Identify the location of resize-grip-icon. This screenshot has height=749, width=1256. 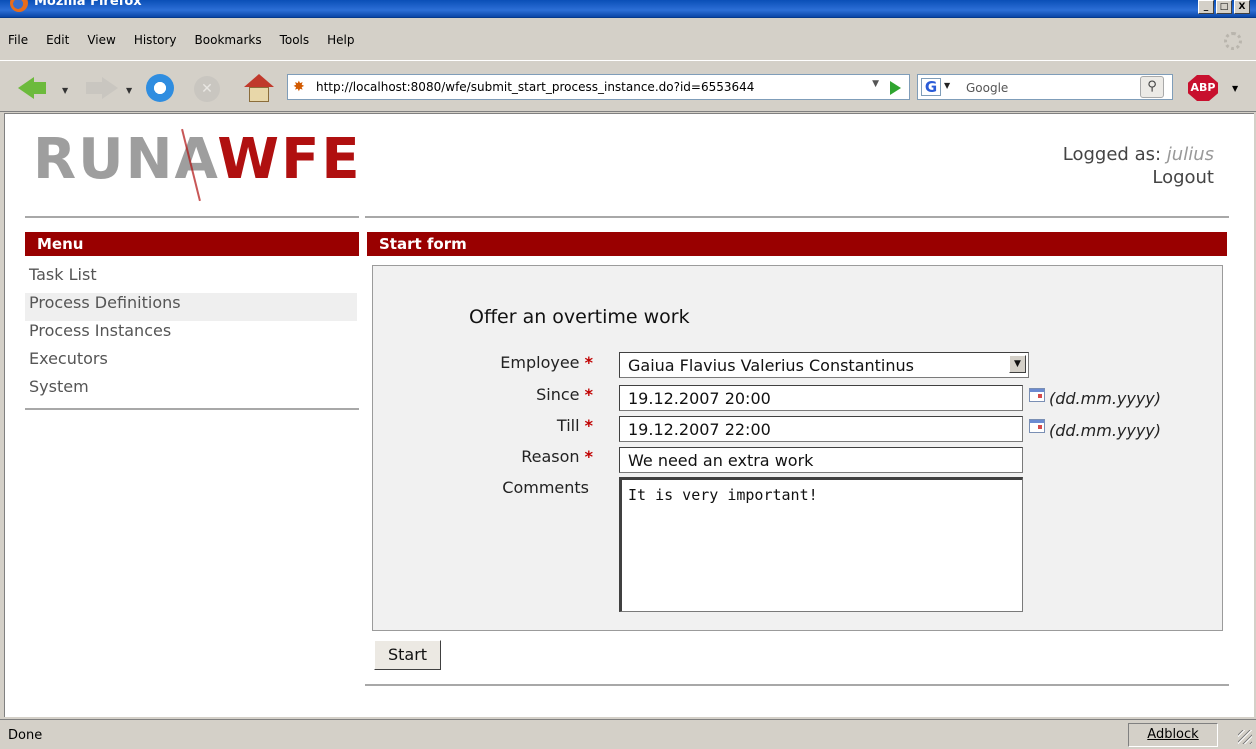
(1245, 737).